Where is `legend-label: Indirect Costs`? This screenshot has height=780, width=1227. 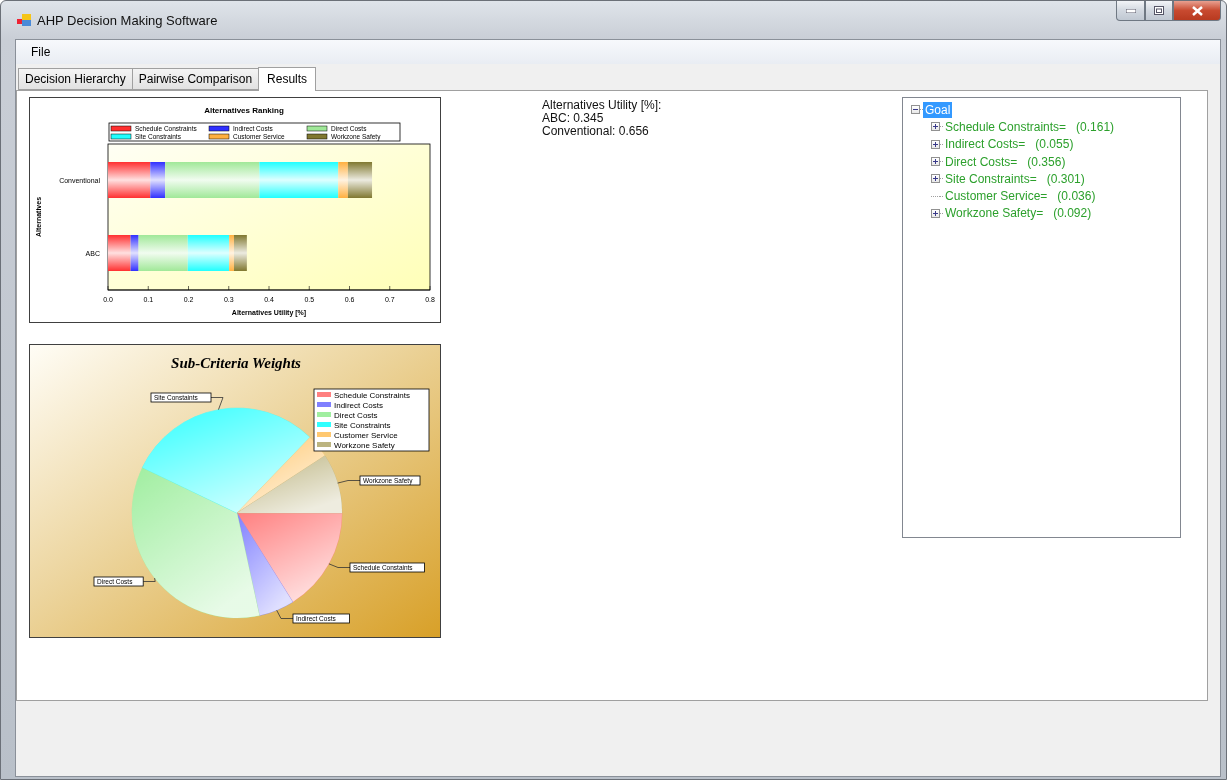
legend-label: Indirect Costs is located at coordinates (358, 405).